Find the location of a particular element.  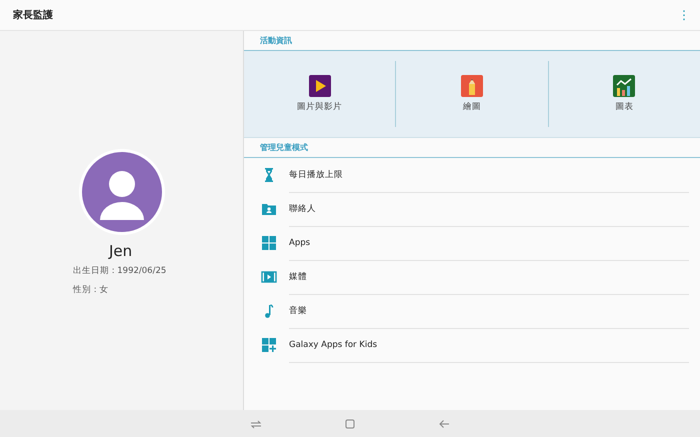

recent-apps-icon is located at coordinates (256, 424).